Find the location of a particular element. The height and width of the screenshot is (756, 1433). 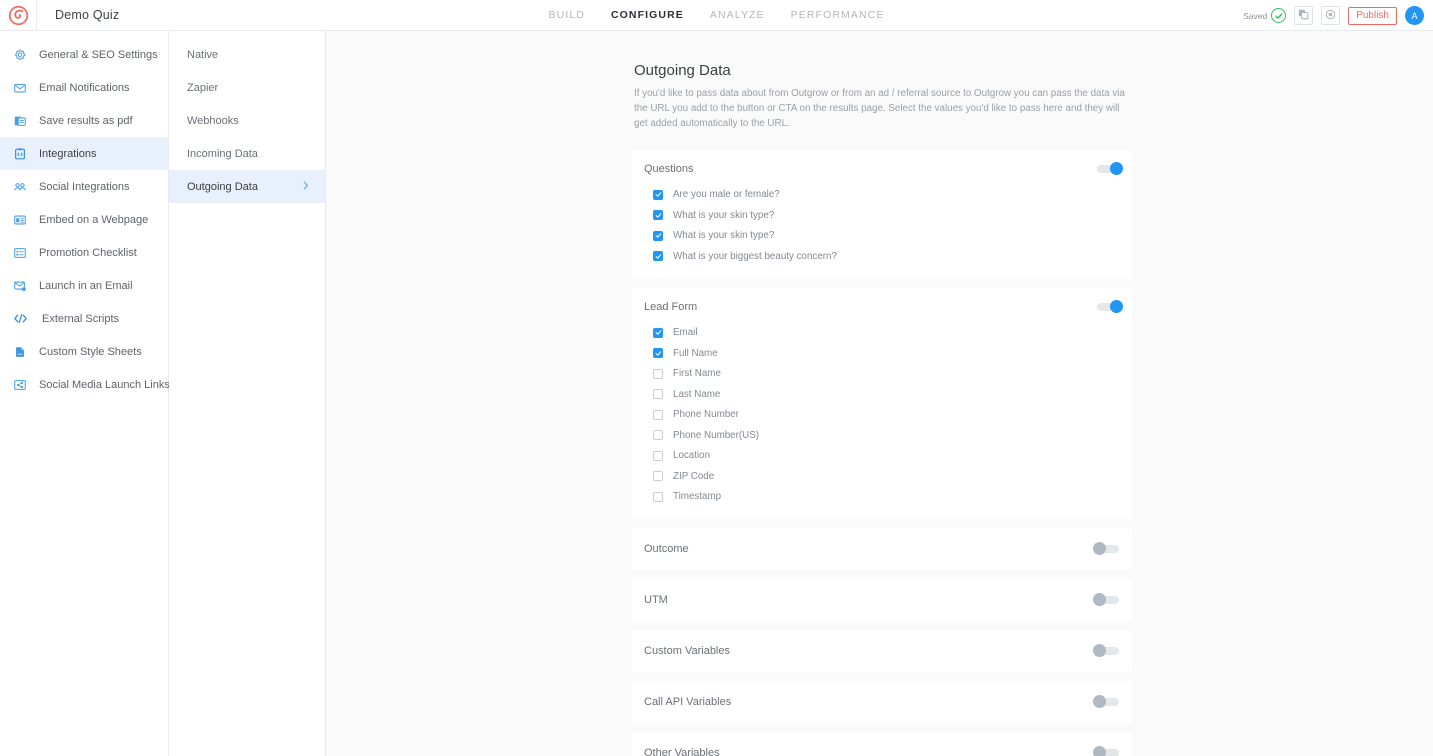

sidebar-item-custom-style-sheets: css Custom Style Sheets is located at coordinates (84, 351).